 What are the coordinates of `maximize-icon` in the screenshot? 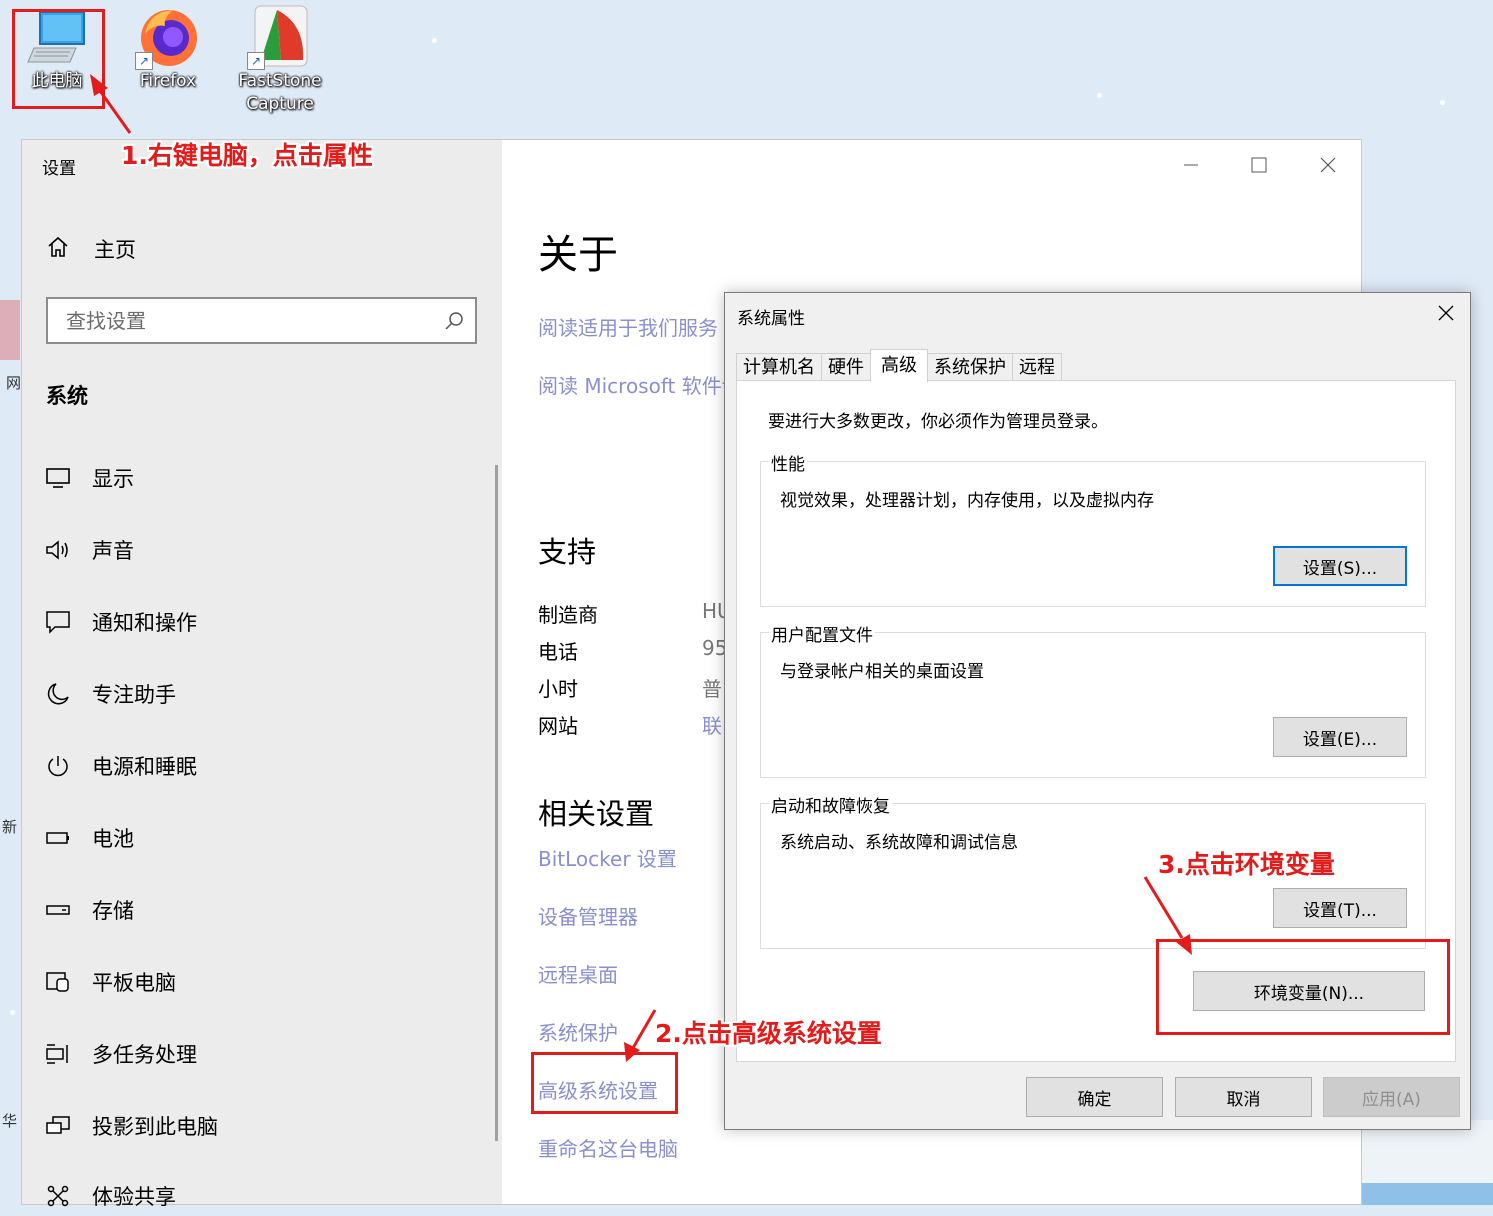 It's located at (1259, 165).